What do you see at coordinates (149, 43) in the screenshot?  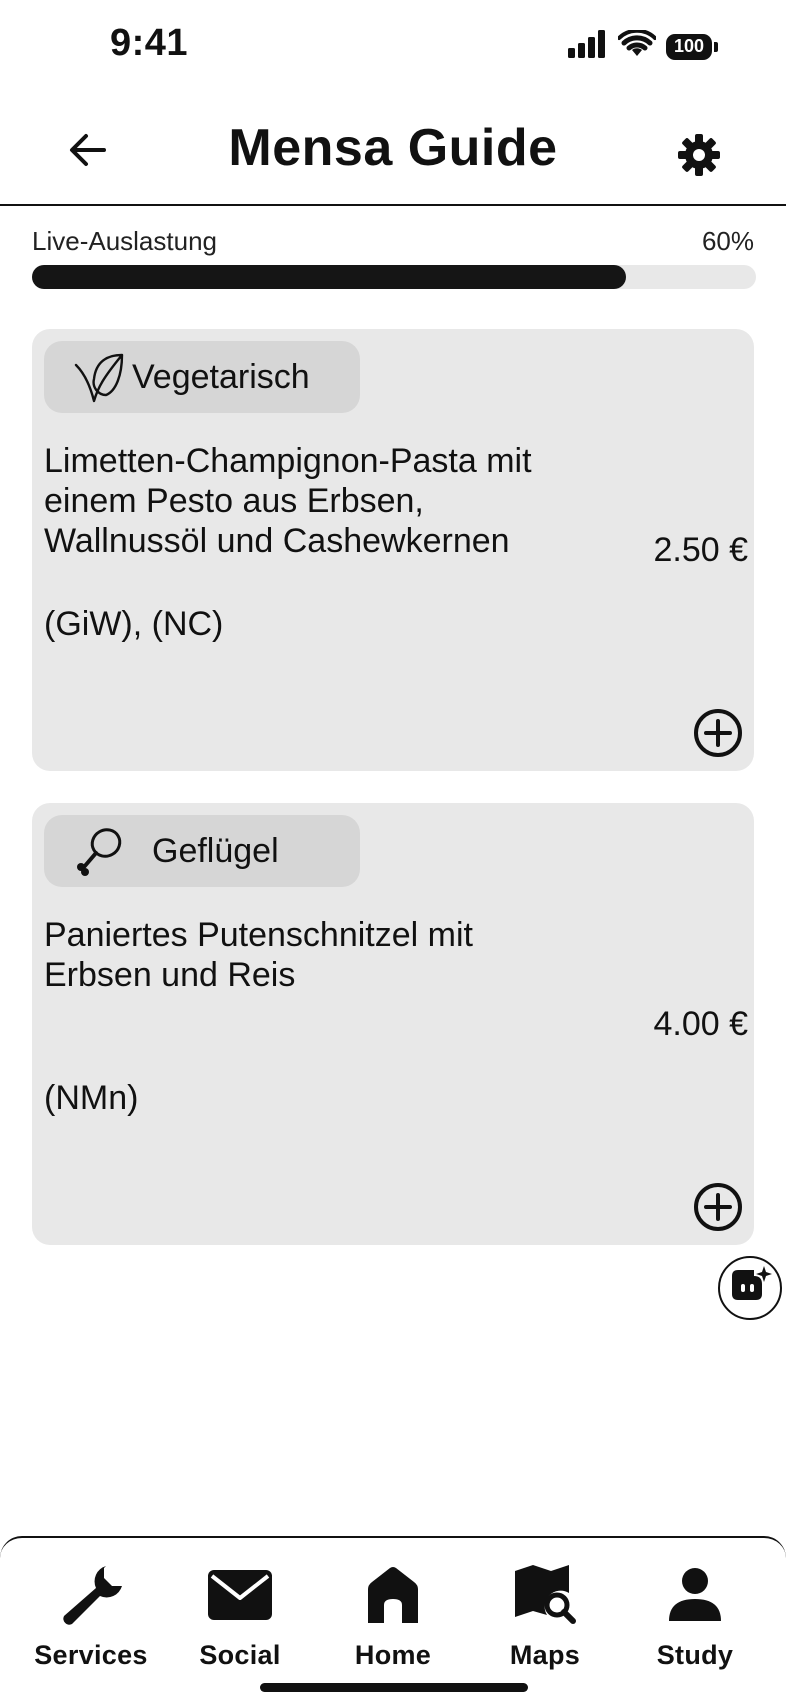 I see `status-time: 9:41` at bounding box center [149, 43].